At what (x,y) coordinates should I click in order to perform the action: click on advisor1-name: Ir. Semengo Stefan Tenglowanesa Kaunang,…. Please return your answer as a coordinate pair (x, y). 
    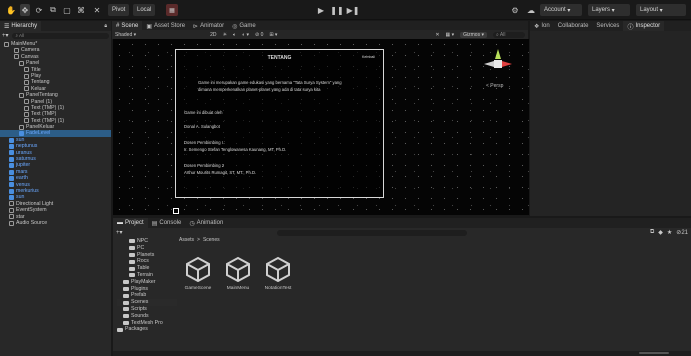
    Looking at the image, I should click on (235, 149).